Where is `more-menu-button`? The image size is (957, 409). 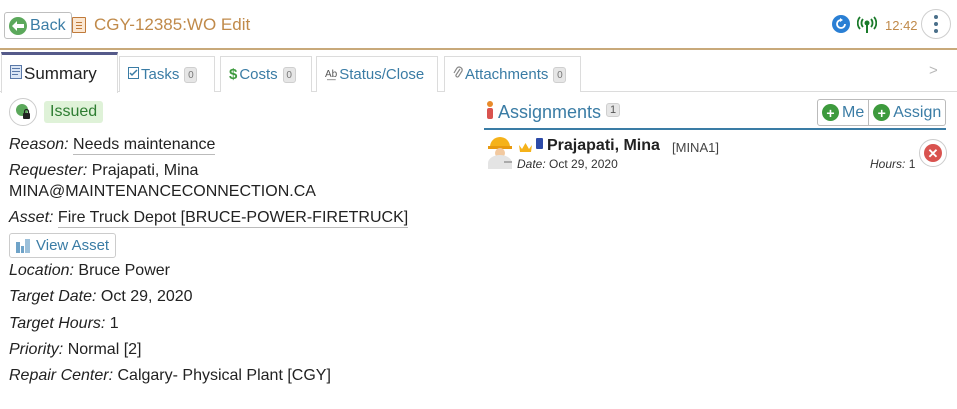 more-menu-button is located at coordinates (936, 24).